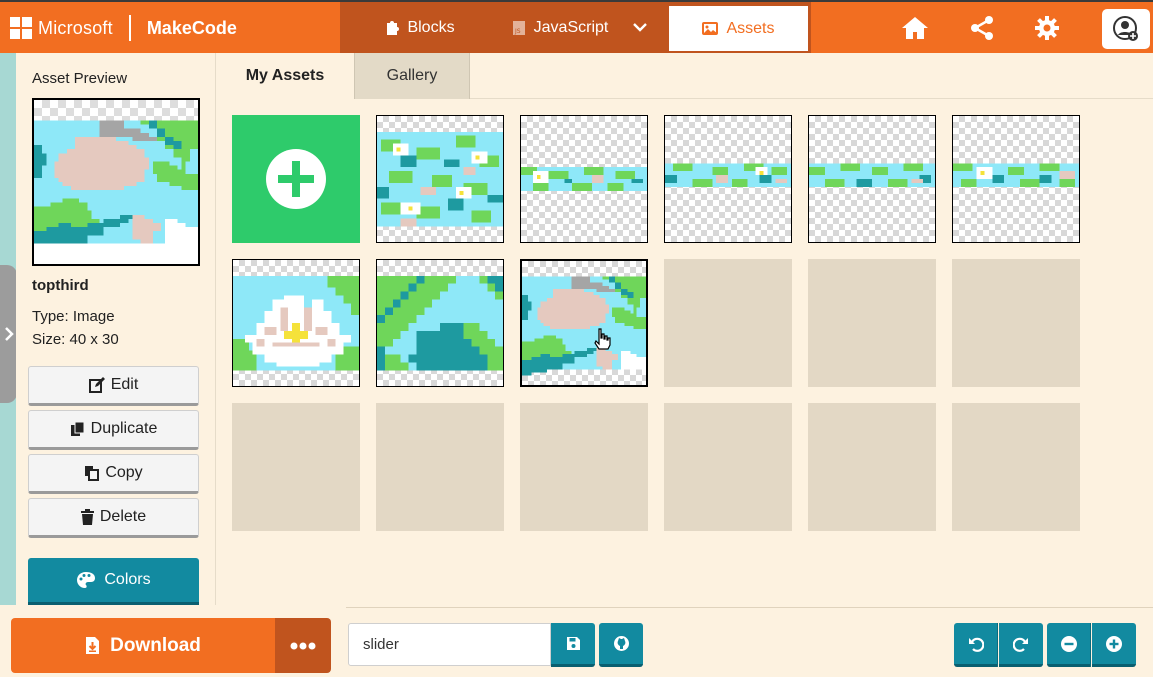 This screenshot has width=1153, height=677. I want to click on undo-icon, so click(976, 644).